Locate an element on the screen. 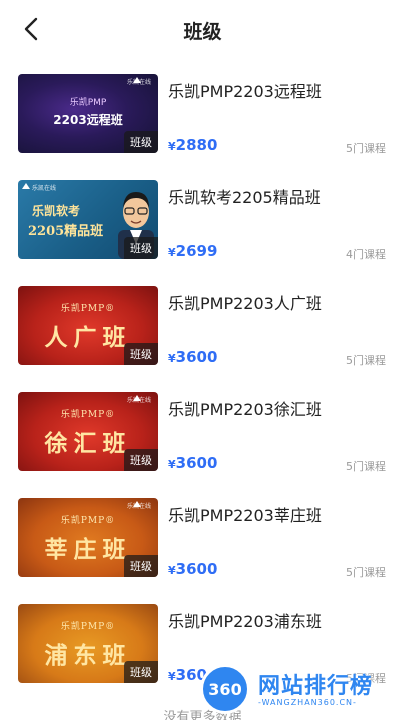  course-thumbnail: 乐凯在线 乐凯PMP® 徐汇班 班级 is located at coordinates (88, 431).